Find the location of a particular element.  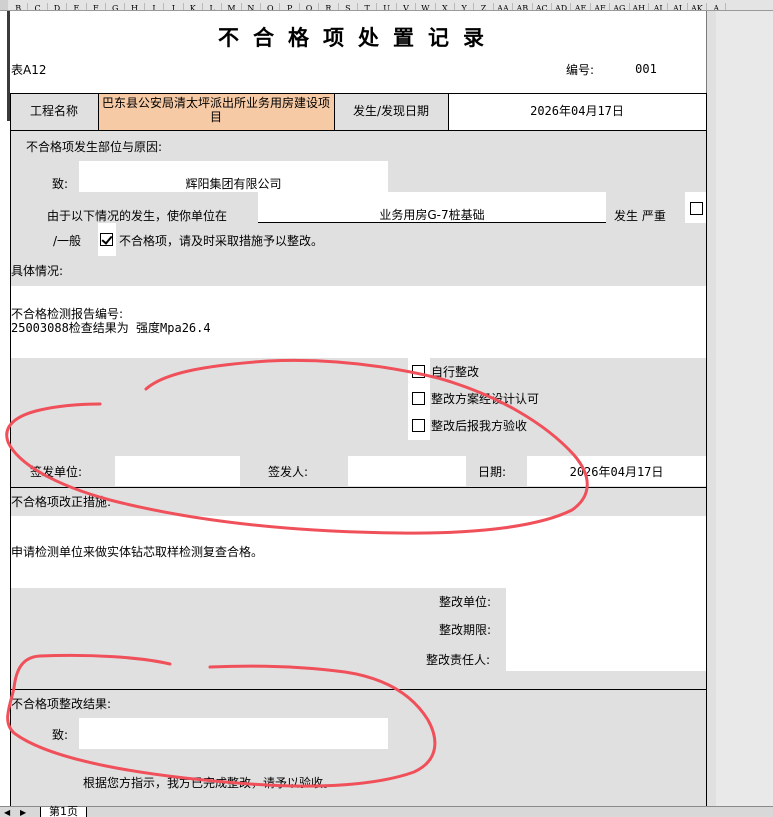

border-right is located at coordinates (706, 449).